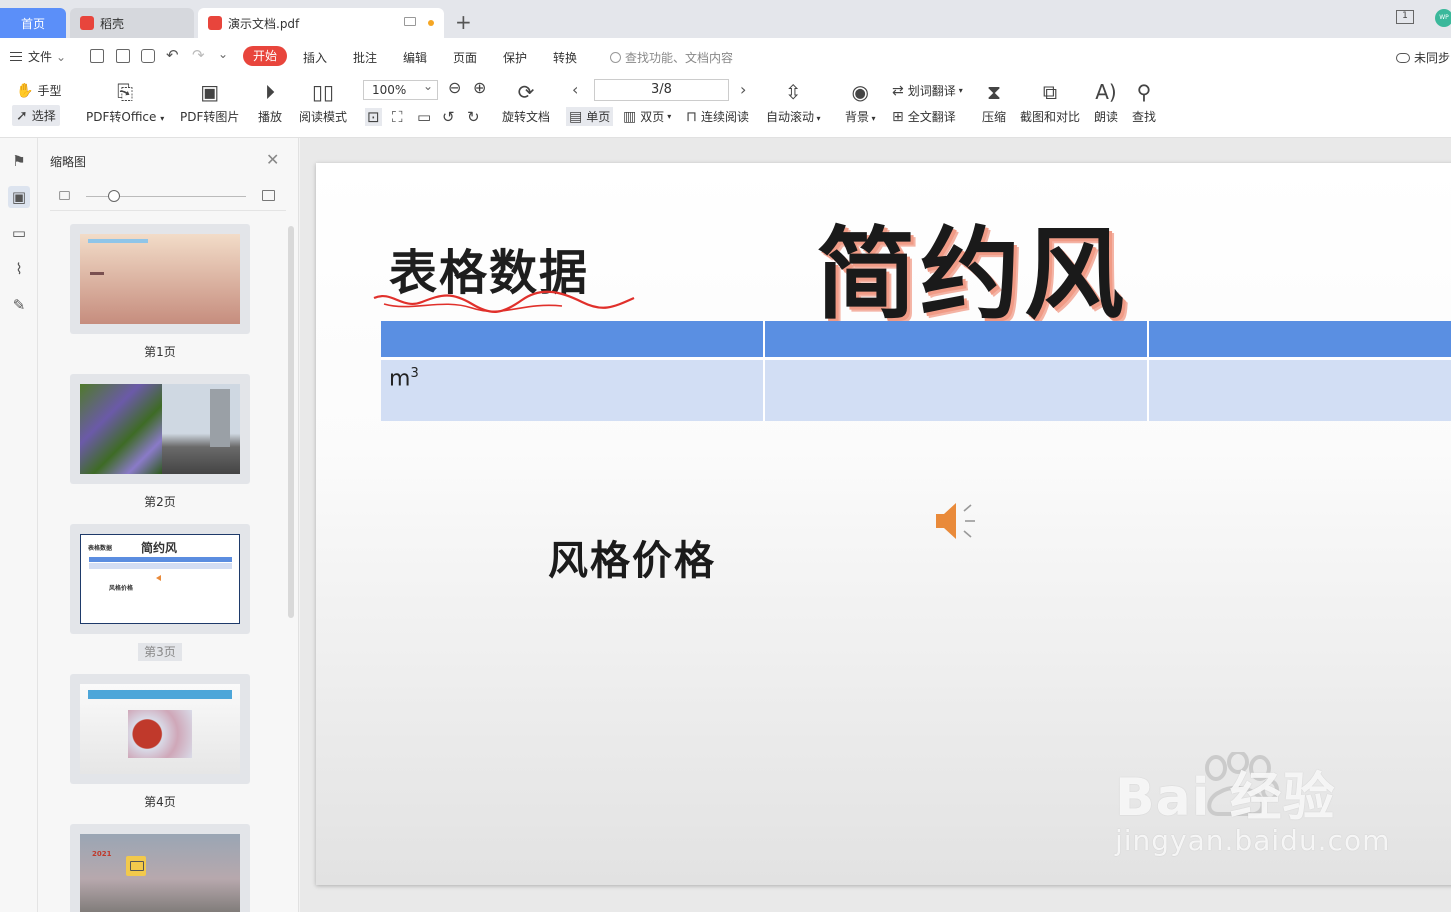 The height and width of the screenshot is (912, 1451). I want to click on customize-chevron-icon: ⌄, so click(223, 54).